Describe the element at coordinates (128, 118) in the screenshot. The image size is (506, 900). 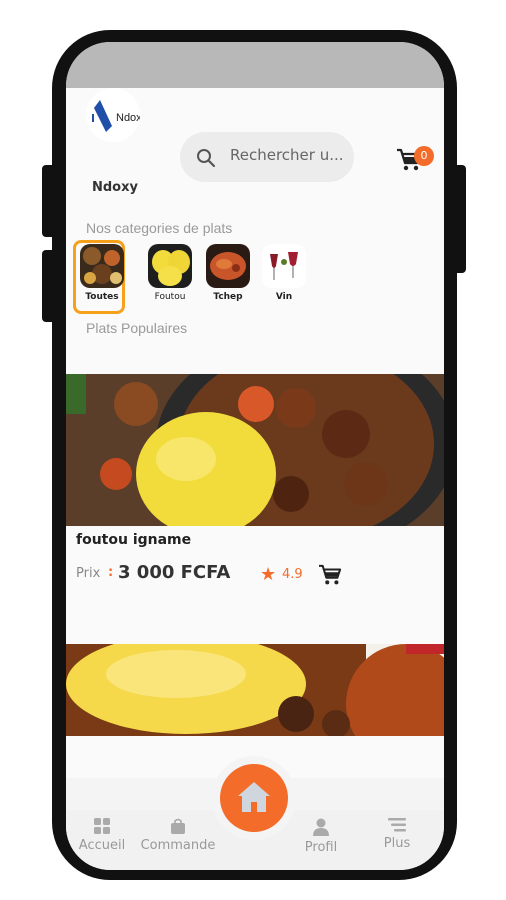
I see `logo-text: Ndox` at that location.